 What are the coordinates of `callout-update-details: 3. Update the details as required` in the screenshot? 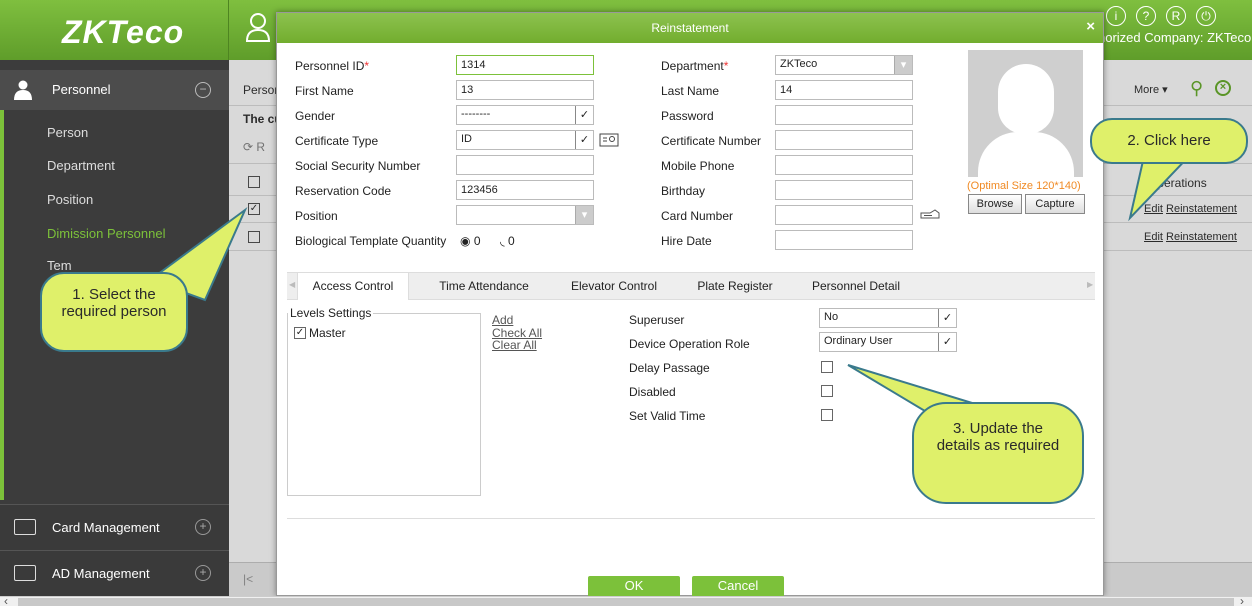 It's located at (998, 453).